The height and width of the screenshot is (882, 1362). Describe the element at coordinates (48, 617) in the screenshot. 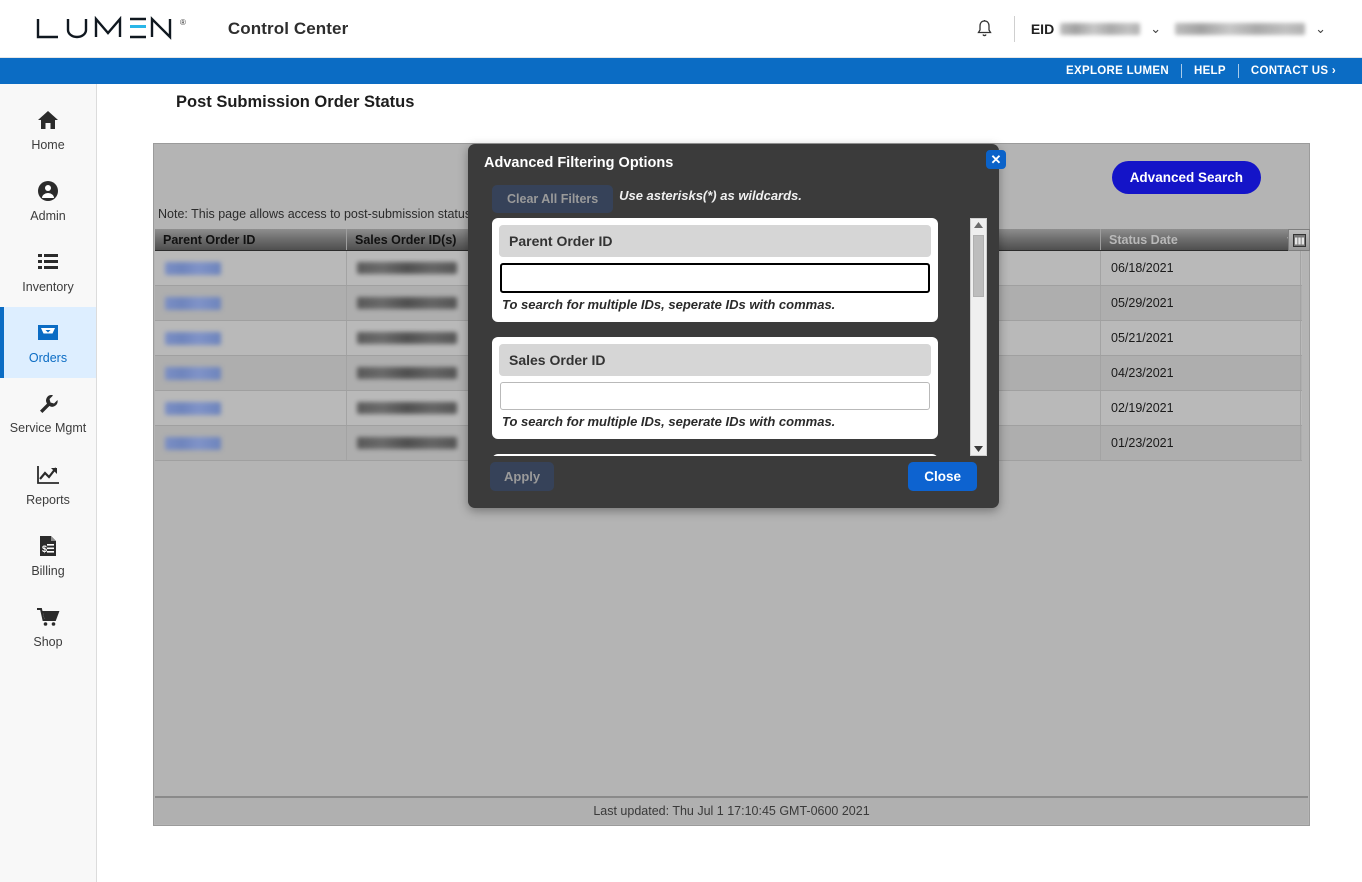

I see `shopping-cart-icon` at that location.